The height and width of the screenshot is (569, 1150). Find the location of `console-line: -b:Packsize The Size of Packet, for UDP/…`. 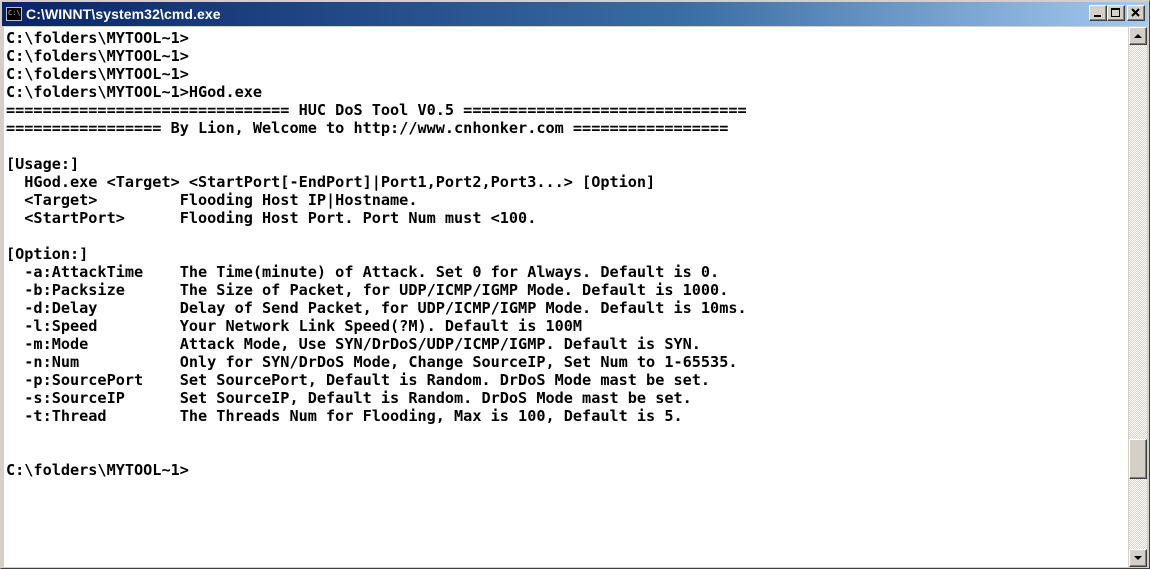

console-line: -b:Packsize The Size of Packet, for UDP/… is located at coordinates (367, 290).